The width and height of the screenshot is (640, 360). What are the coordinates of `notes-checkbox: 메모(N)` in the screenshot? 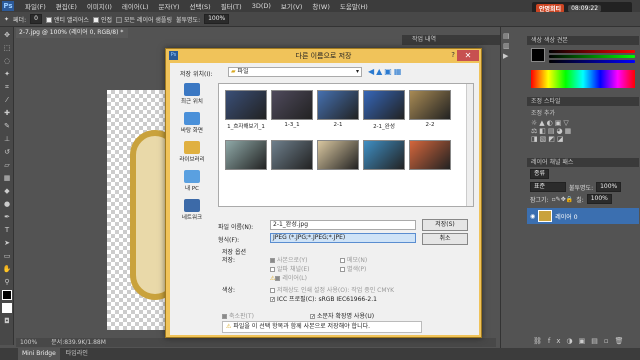 It's located at (353, 259).